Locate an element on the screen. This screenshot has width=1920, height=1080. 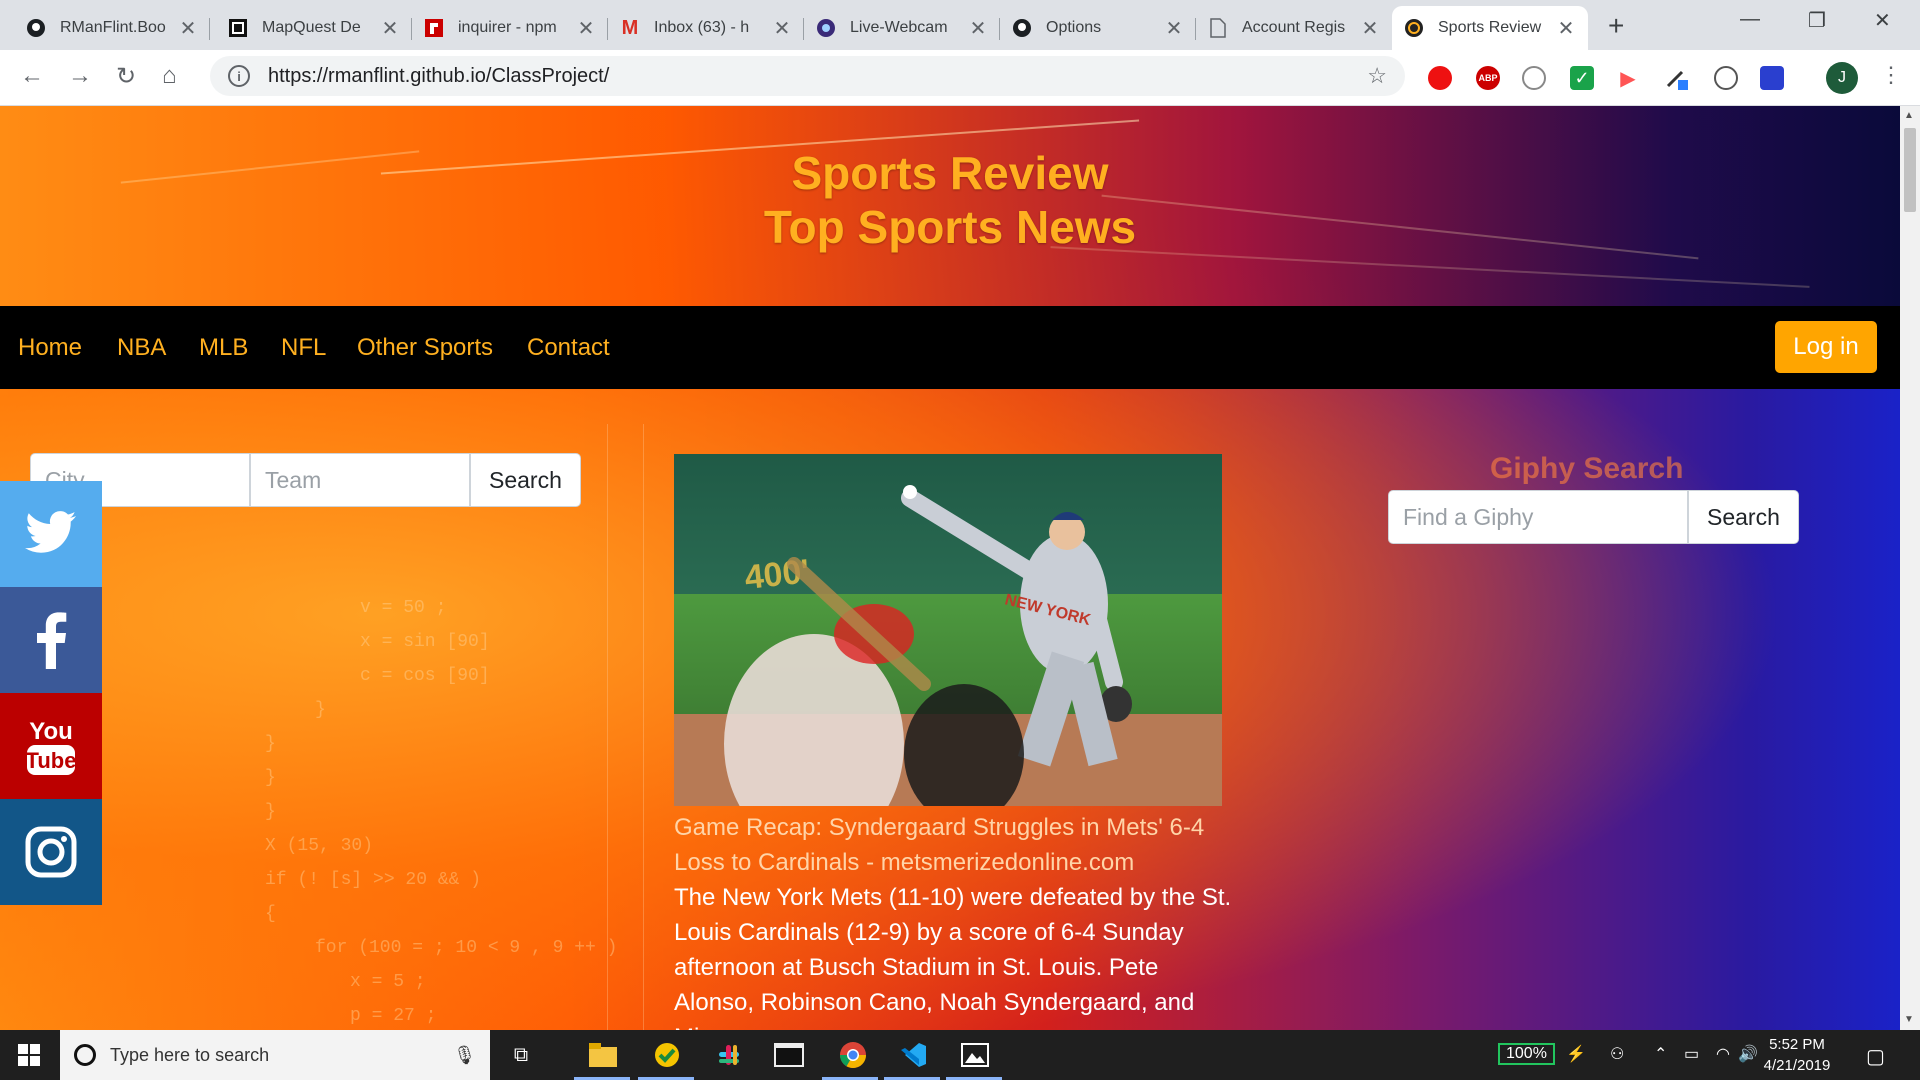
tab-6: Account Regis ✕ is located at coordinates (1294, 28).